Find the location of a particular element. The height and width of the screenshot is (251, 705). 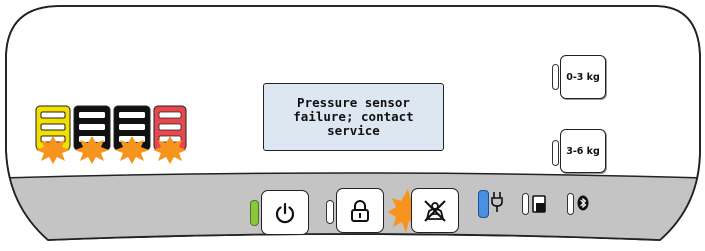

bluetooth-icon is located at coordinates (583, 203).